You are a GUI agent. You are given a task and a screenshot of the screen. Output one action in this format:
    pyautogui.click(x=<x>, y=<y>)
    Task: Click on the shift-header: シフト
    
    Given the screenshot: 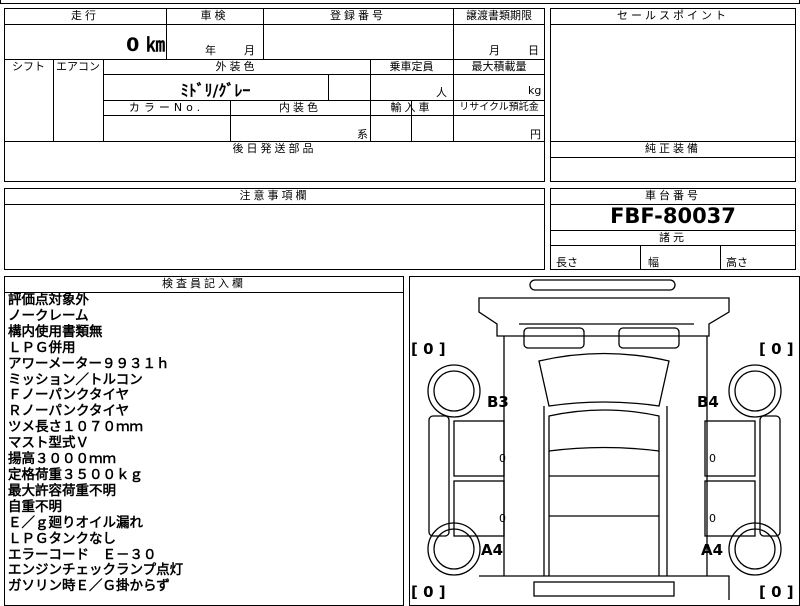 What is the action you would take?
    pyautogui.click(x=28, y=66)
    